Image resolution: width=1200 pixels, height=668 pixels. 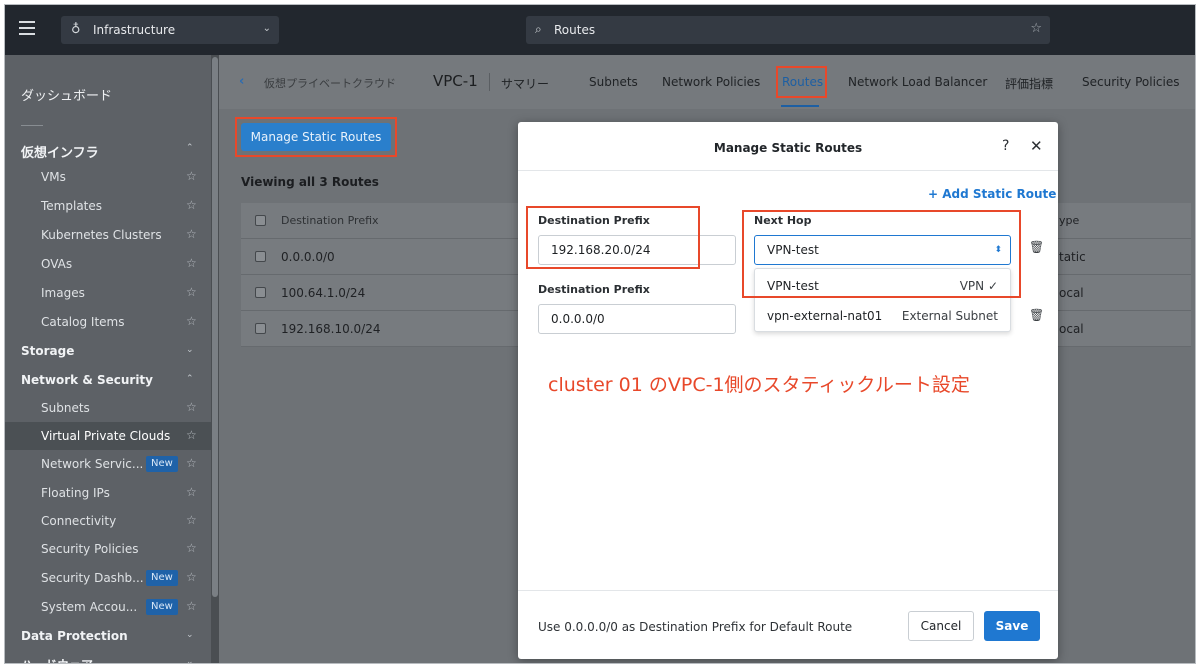 I want to click on tab-summary: サマリー, so click(x=525, y=83).